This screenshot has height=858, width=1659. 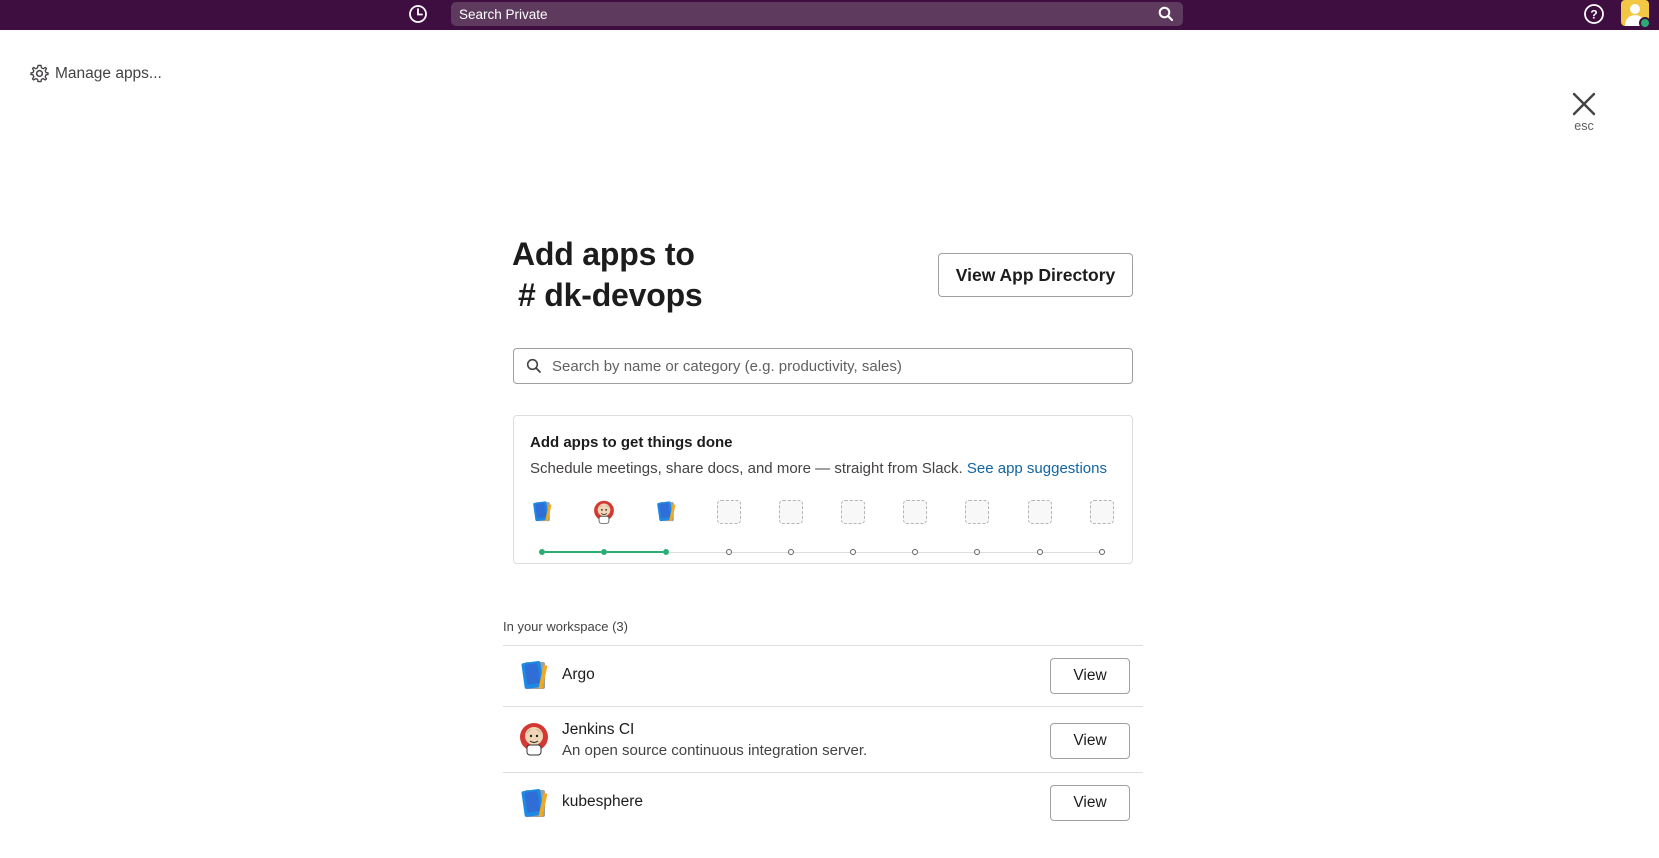 I want to click on app-name: Argo, so click(x=578, y=674).